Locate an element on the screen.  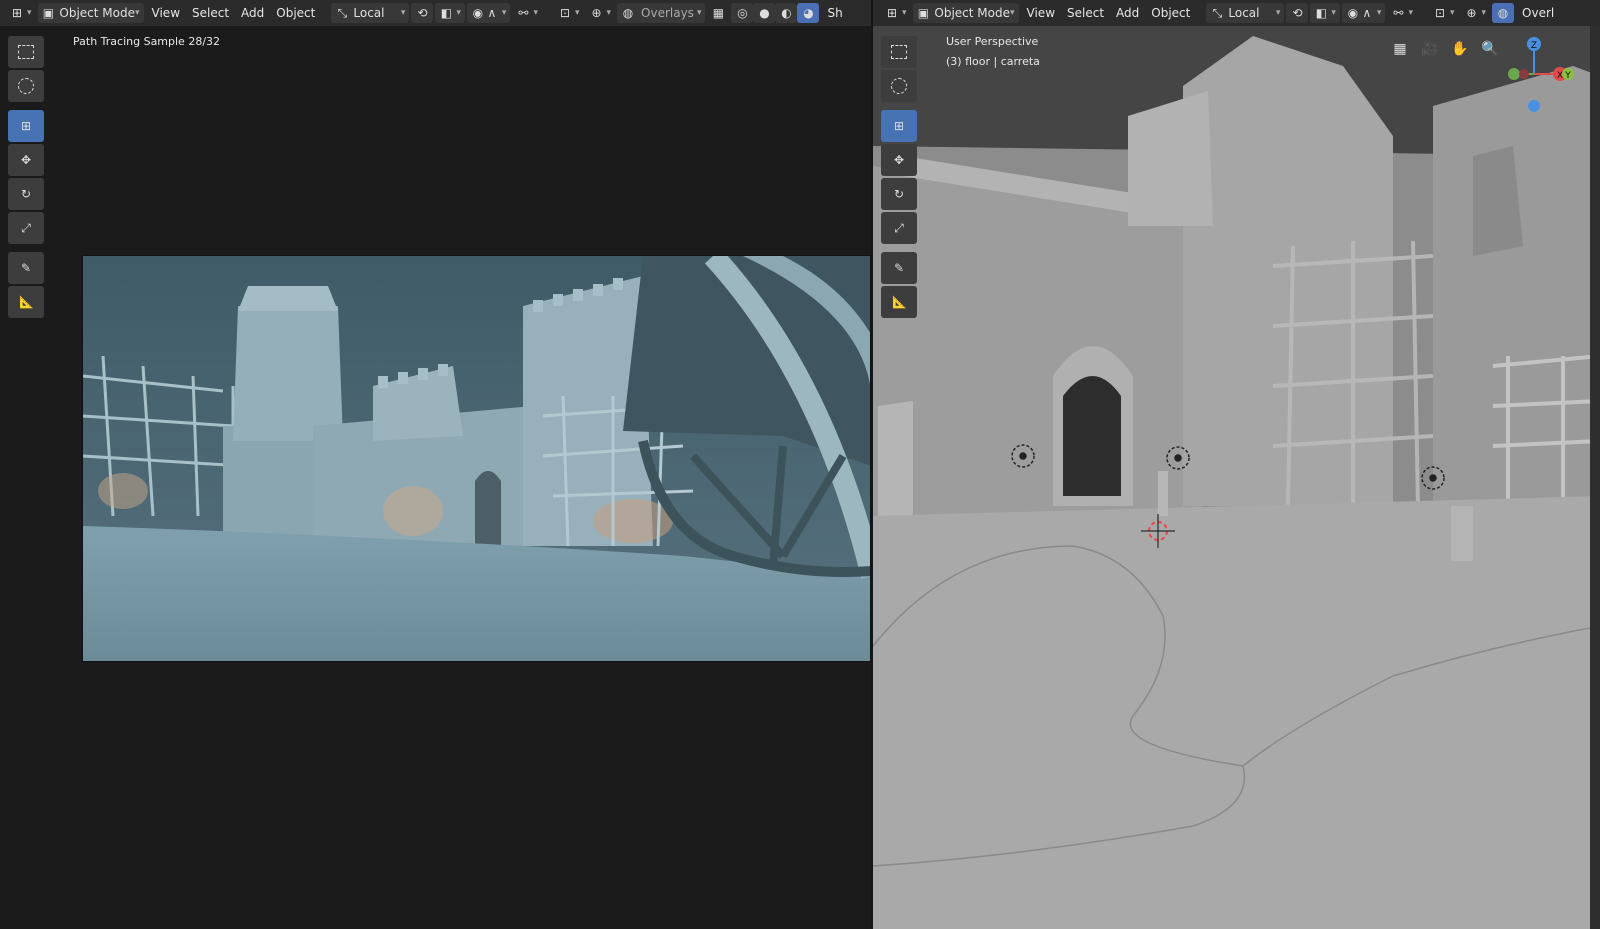
perspective-label: User Perspective is located at coordinates (992, 41).